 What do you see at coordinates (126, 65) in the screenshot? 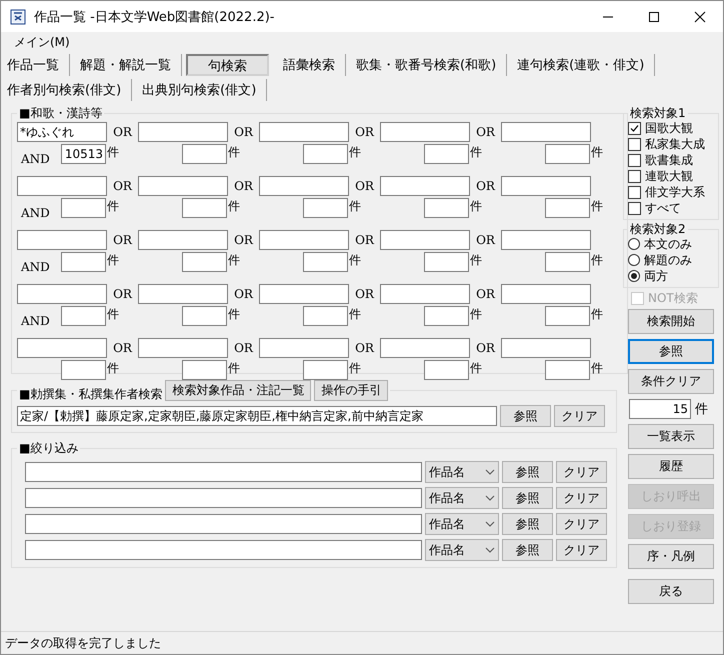
I see `tab: 解題・解説一覧` at bounding box center [126, 65].